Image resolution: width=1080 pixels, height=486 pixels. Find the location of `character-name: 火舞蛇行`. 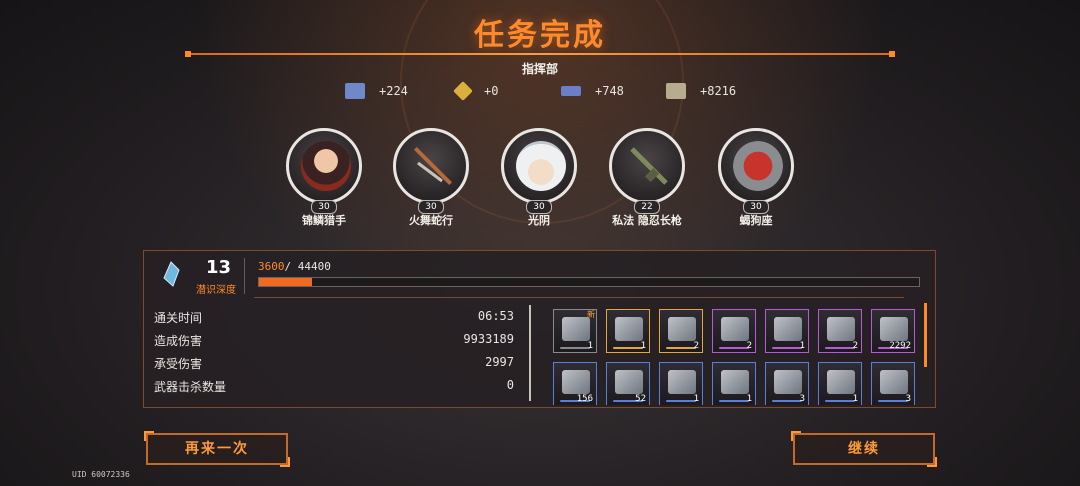

character-name: 火舞蛇行 is located at coordinates (431, 220).